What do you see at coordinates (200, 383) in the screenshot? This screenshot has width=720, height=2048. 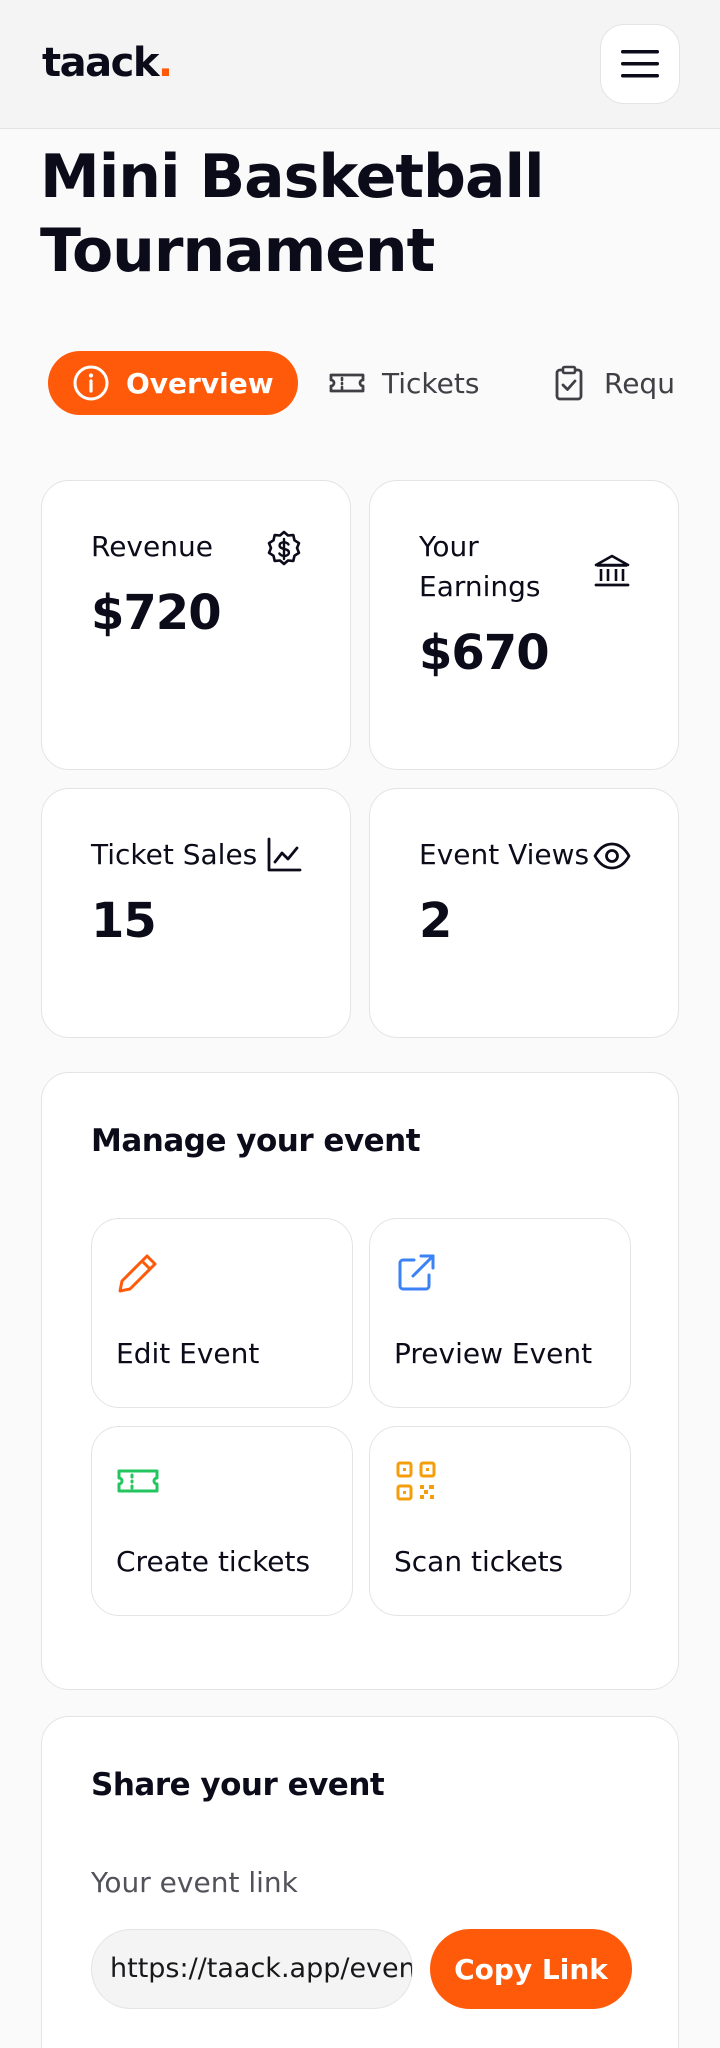 I see `tab-label: Overview` at bounding box center [200, 383].